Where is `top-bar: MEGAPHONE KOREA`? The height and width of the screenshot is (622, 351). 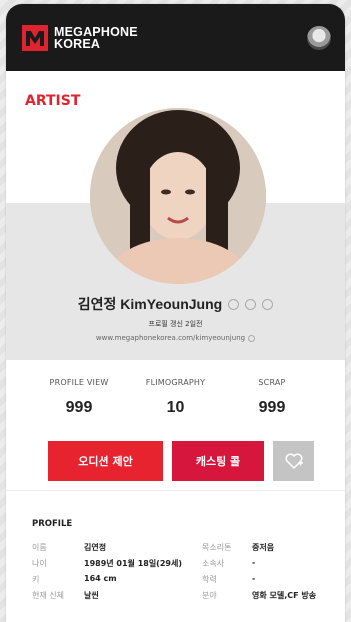
top-bar: MEGAPHONE KOREA is located at coordinates (175, 37).